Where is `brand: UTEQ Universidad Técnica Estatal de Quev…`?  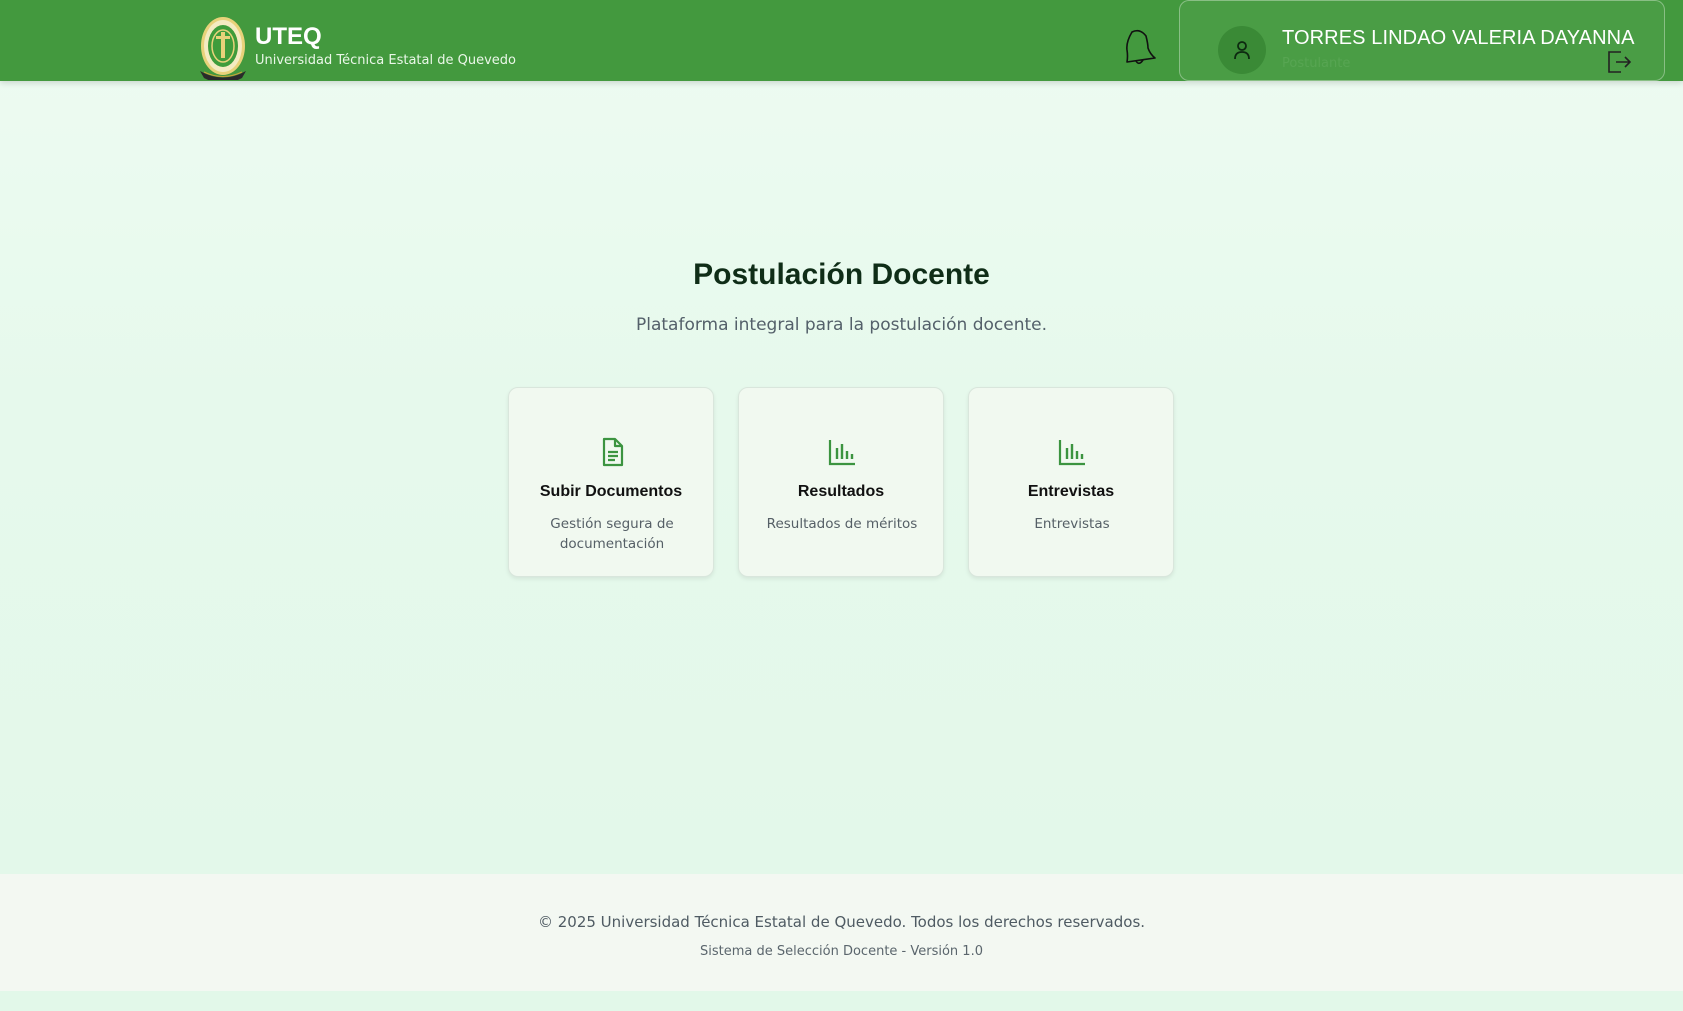 brand: UTEQ Universidad Técnica Estatal de Quev… is located at coordinates (356, 49).